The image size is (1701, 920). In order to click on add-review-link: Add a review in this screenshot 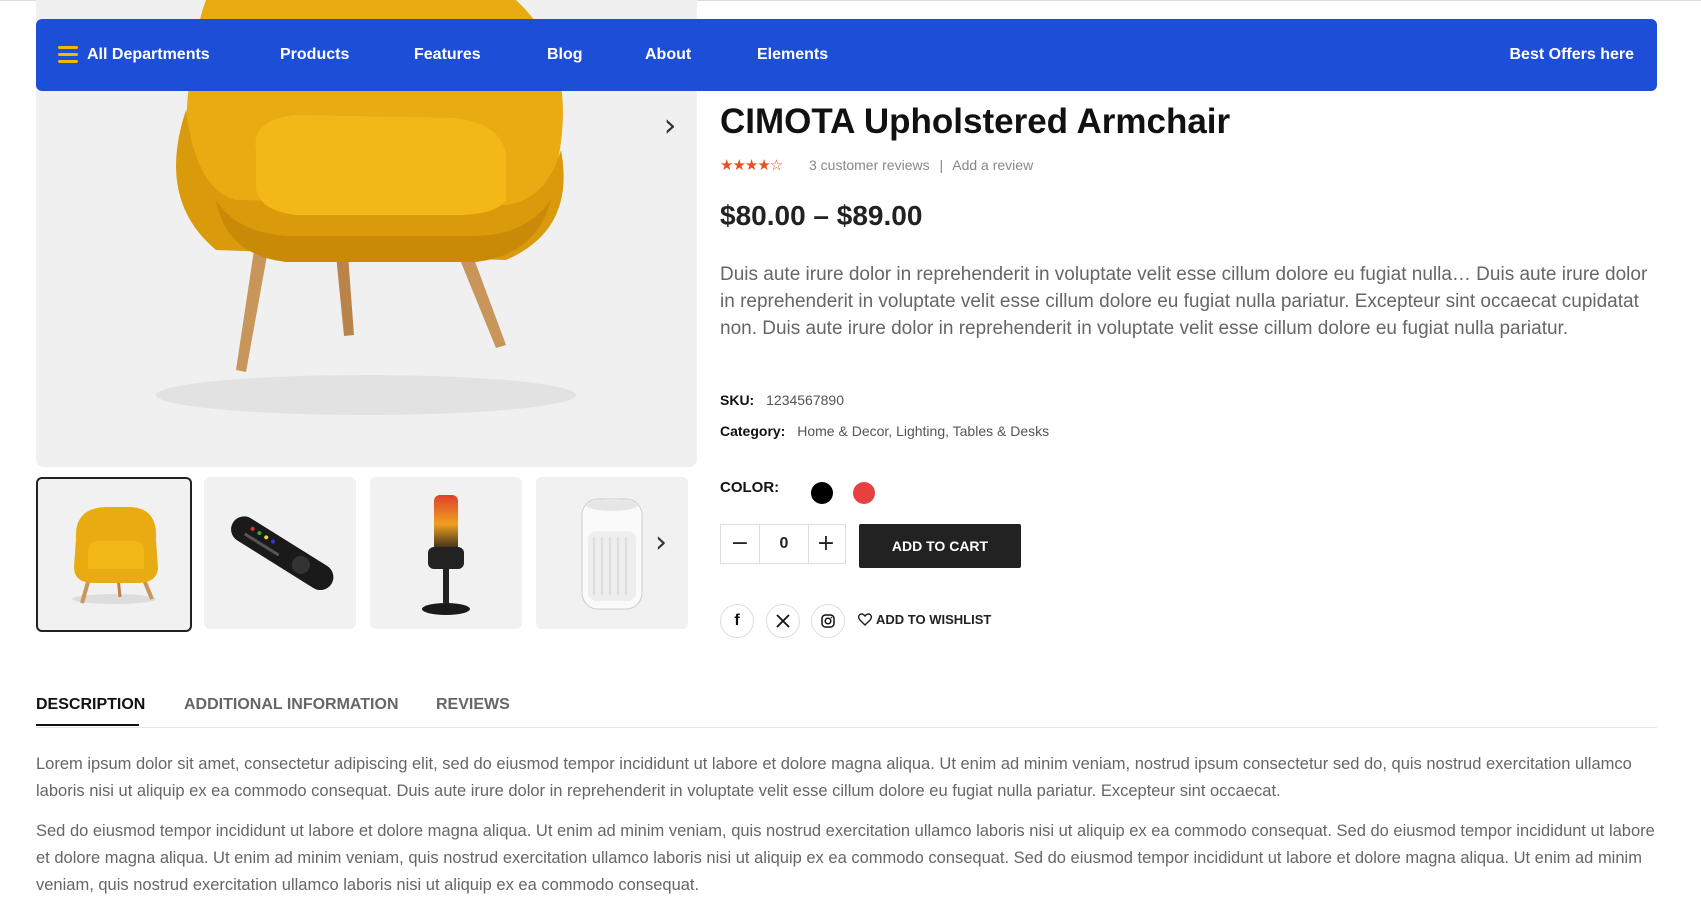, I will do `click(992, 165)`.